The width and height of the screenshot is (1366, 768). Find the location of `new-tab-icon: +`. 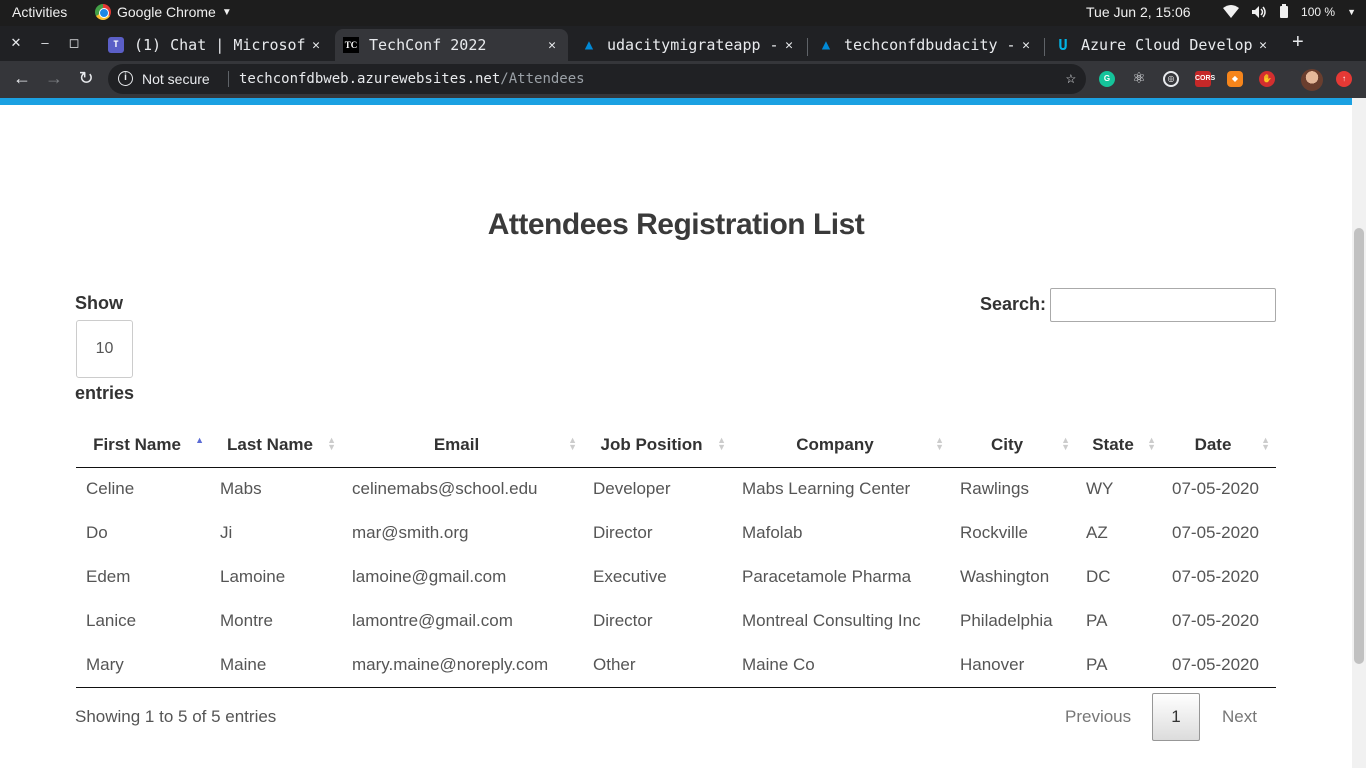

new-tab-icon: + is located at coordinates (1298, 42).